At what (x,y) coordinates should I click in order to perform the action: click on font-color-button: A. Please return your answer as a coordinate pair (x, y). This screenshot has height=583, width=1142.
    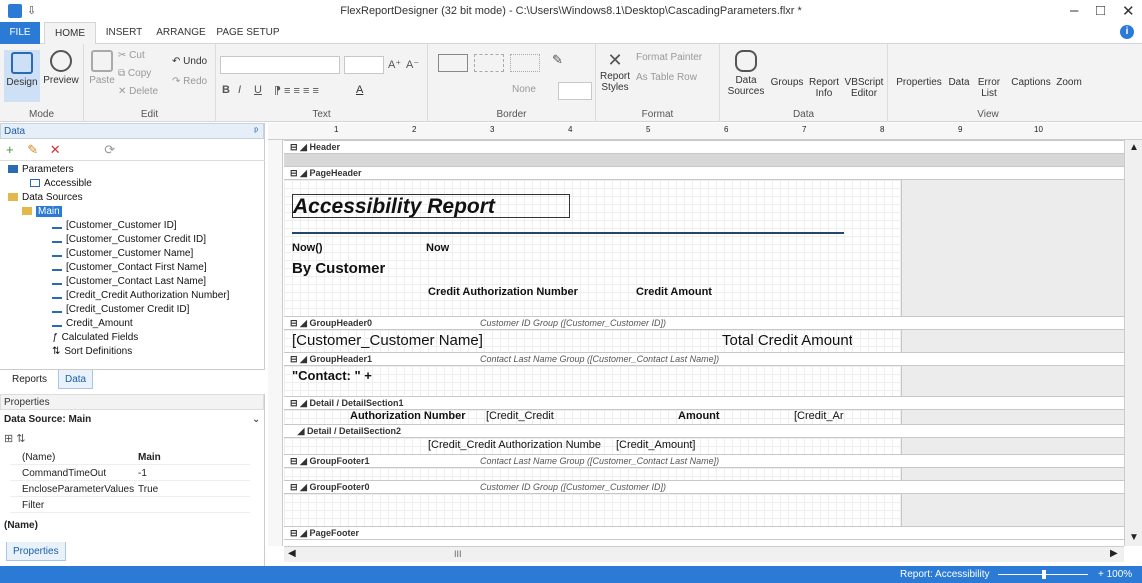
    Looking at the image, I should click on (359, 90).